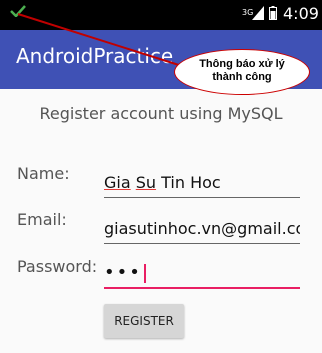 The image size is (322, 353). Describe the element at coordinates (242, 77) in the screenshot. I see `annotation-line-2: thành công` at that location.